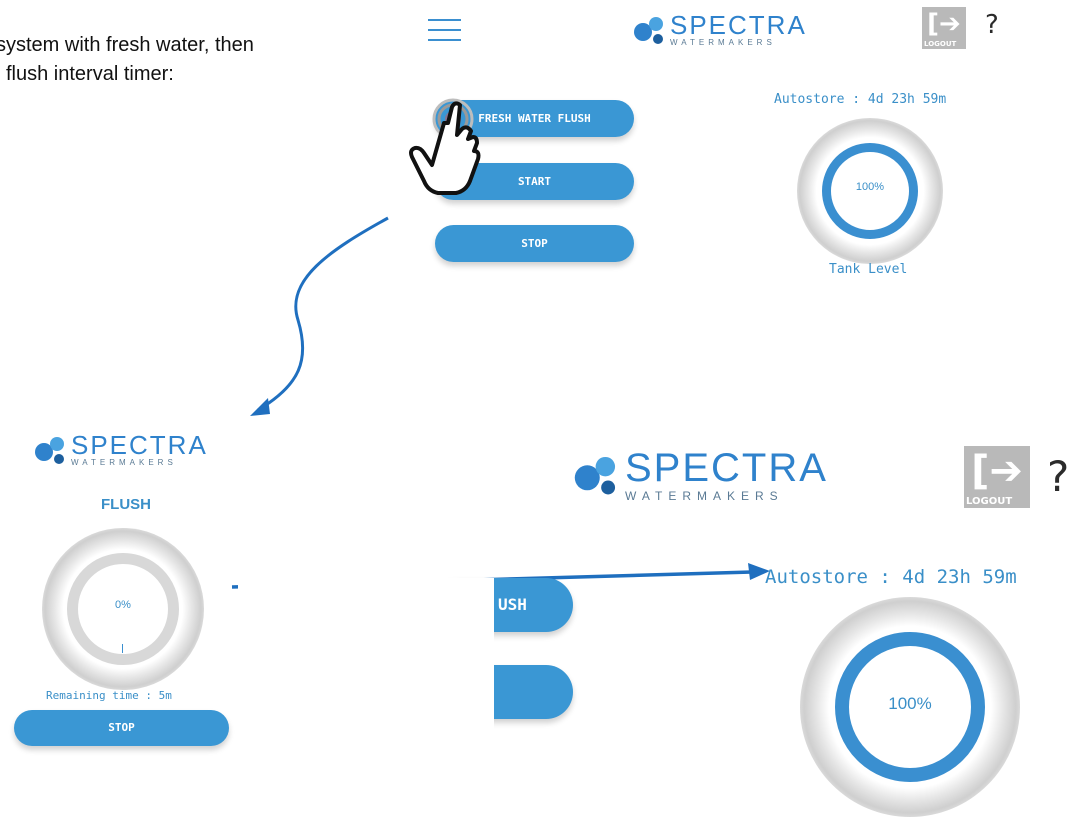 The image size is (1080, 817). Describe the element at coordinates (90, 74) in the screenshot. I see `instruction-line-2: flush interval timer:` at that location.